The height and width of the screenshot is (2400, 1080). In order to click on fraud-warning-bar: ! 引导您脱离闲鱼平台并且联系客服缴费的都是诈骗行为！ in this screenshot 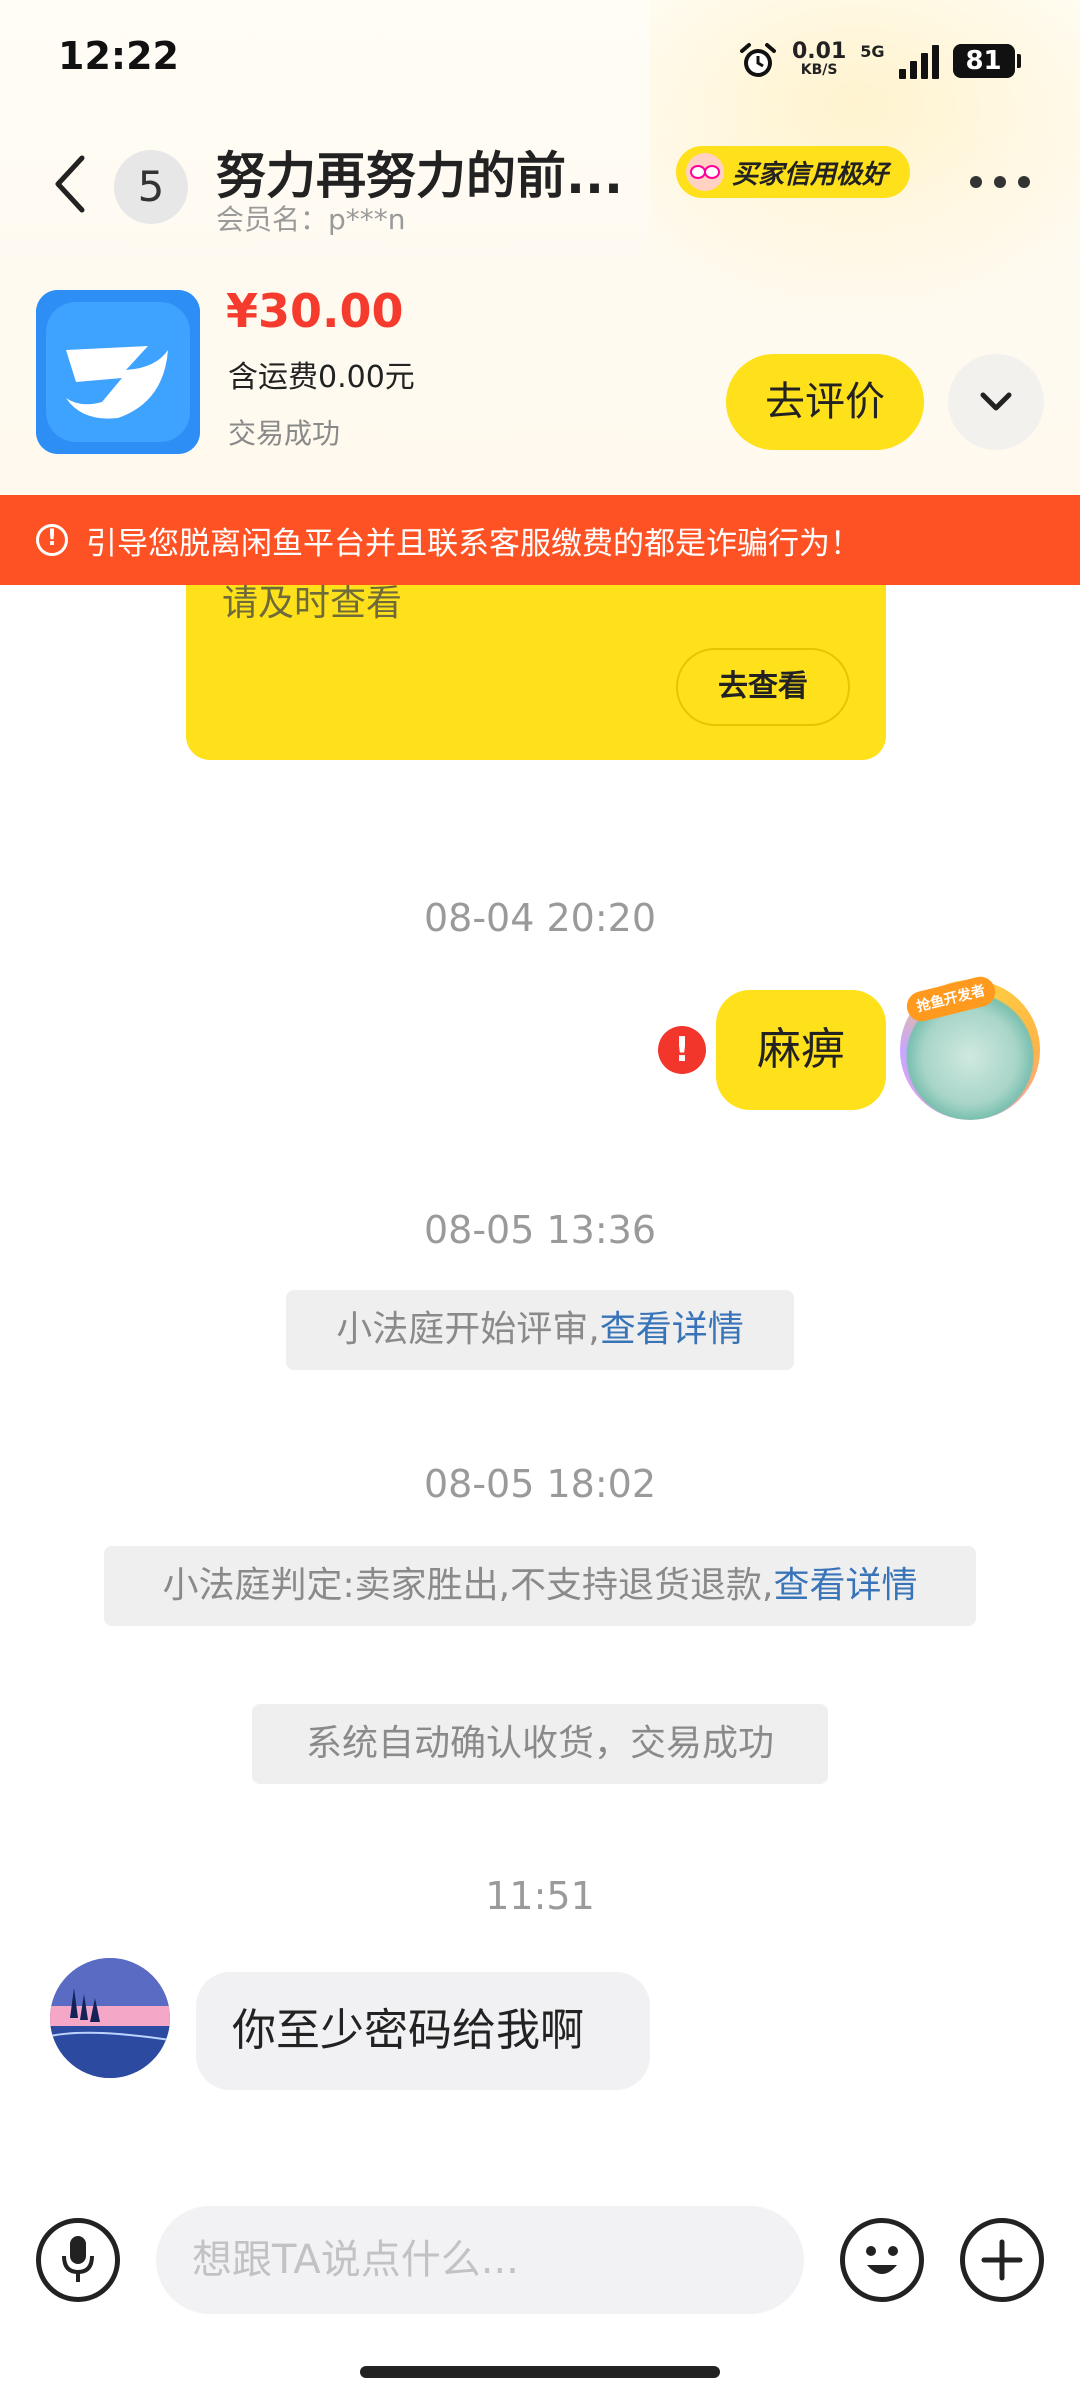, I will do `click(540, 540)`.